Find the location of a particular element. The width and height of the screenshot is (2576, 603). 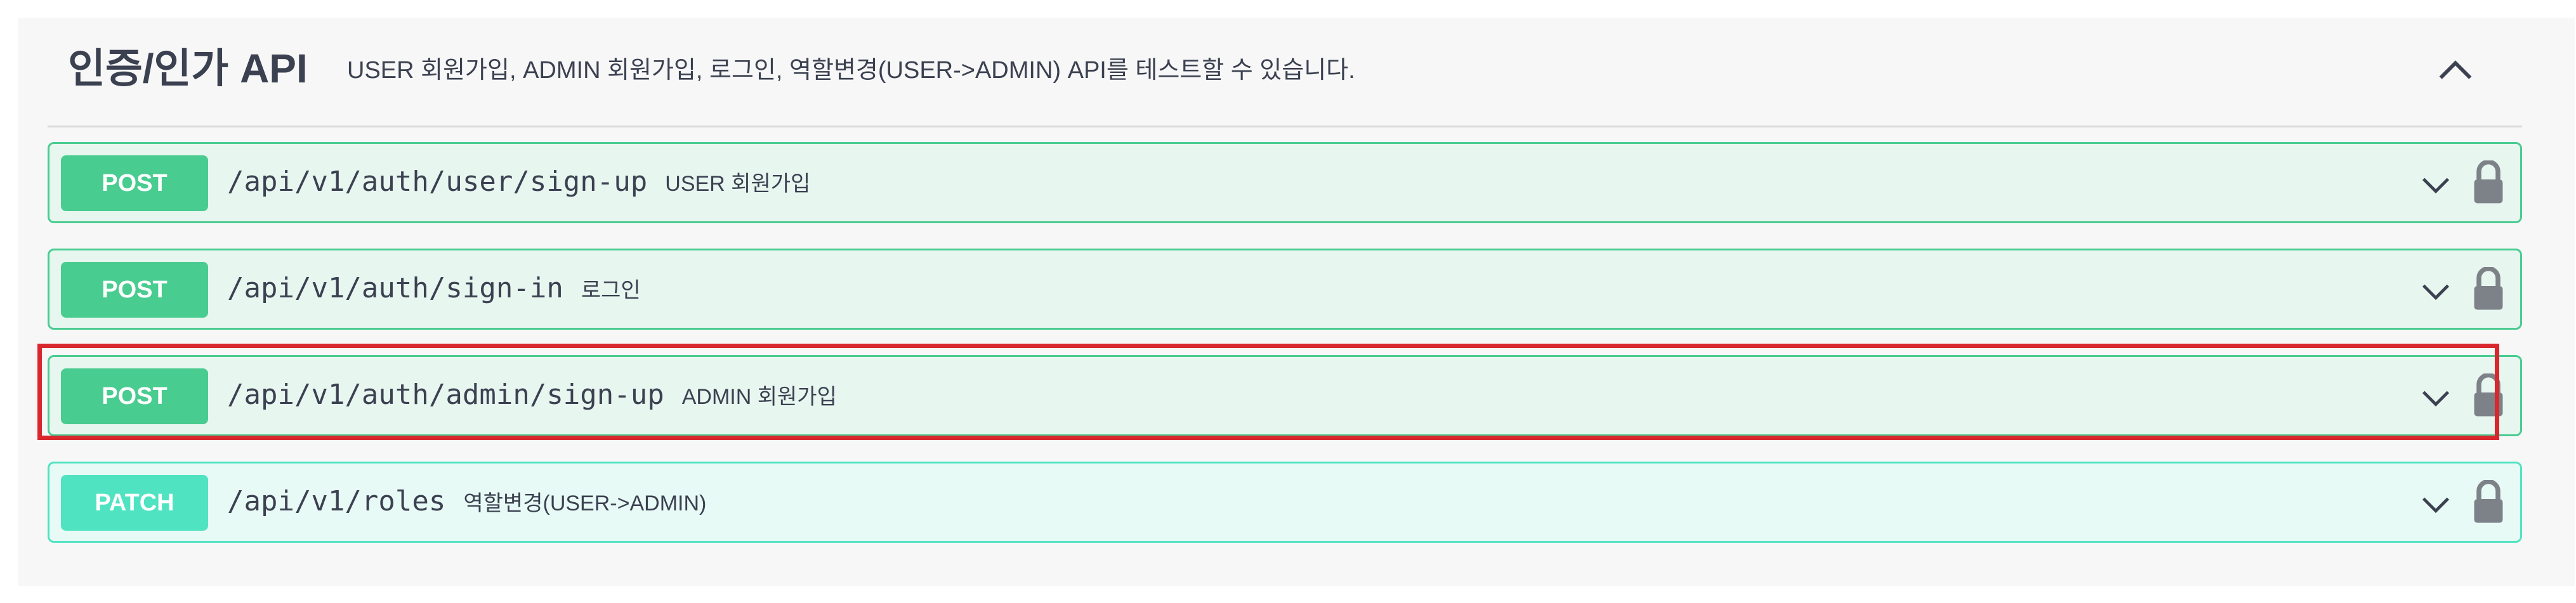

operation-summary: PATCH /api/v1/roles 역할변경(USER->ADMIN) is located at coordinates (1284, 503).